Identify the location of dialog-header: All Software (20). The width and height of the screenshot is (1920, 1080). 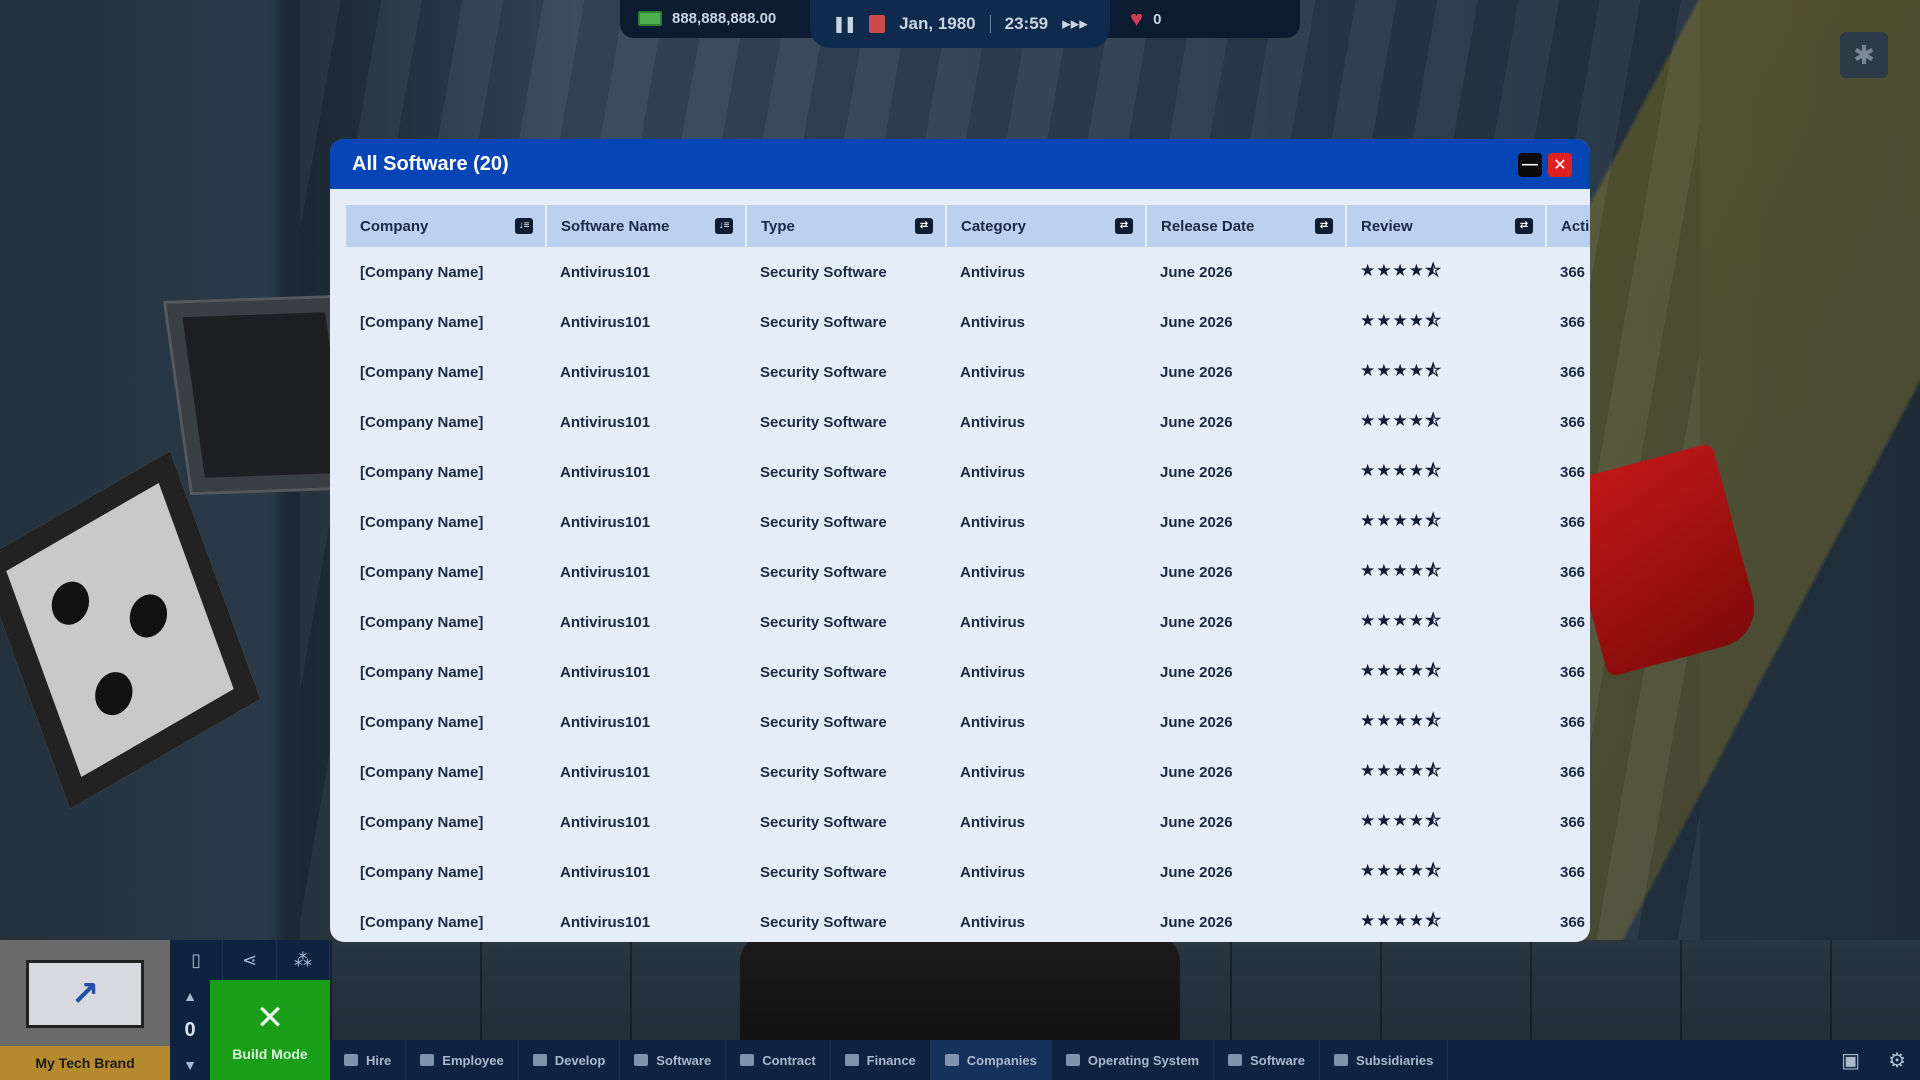
(960, 164).